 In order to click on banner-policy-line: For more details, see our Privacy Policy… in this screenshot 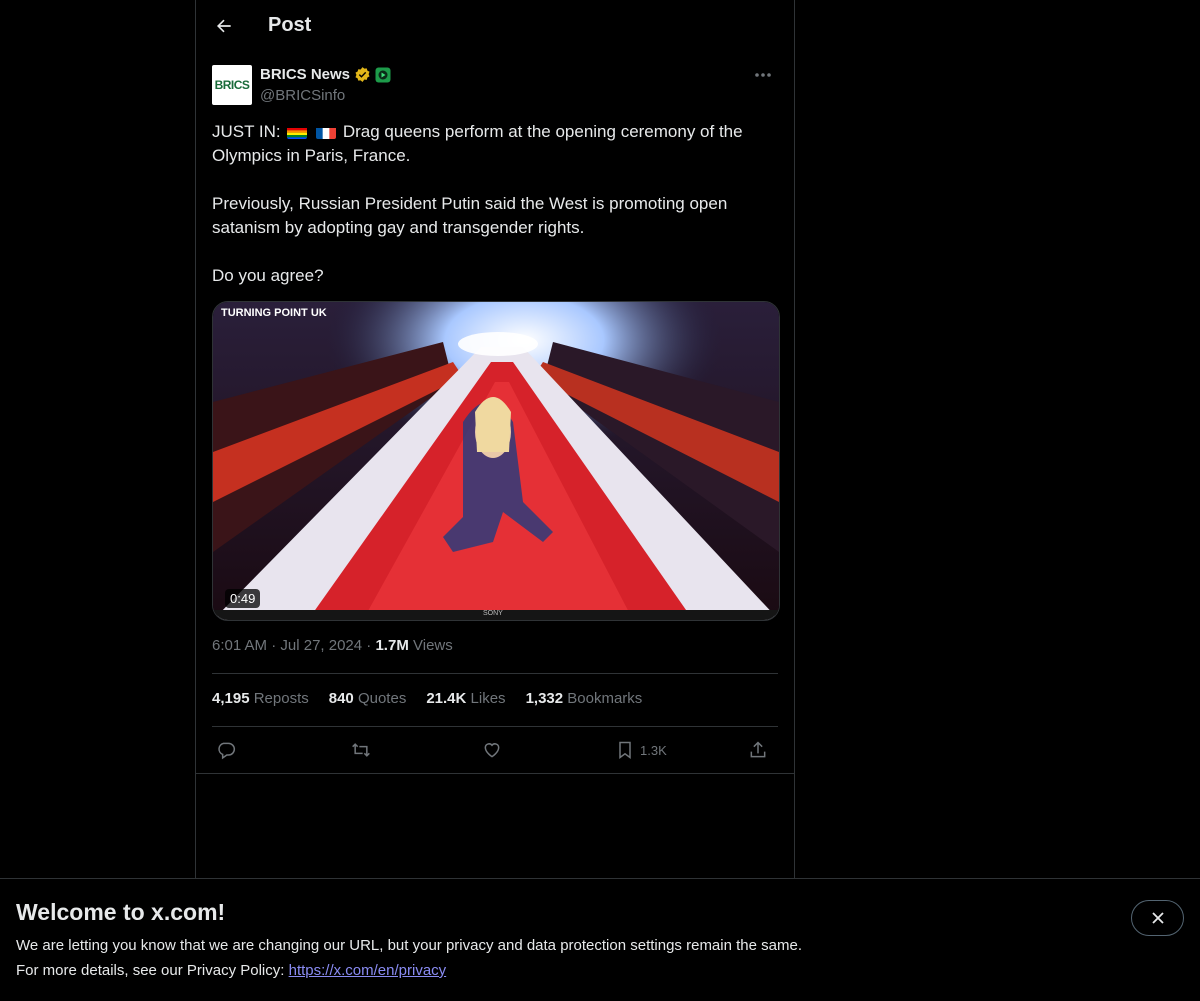, I will do `click(231, 970)`.